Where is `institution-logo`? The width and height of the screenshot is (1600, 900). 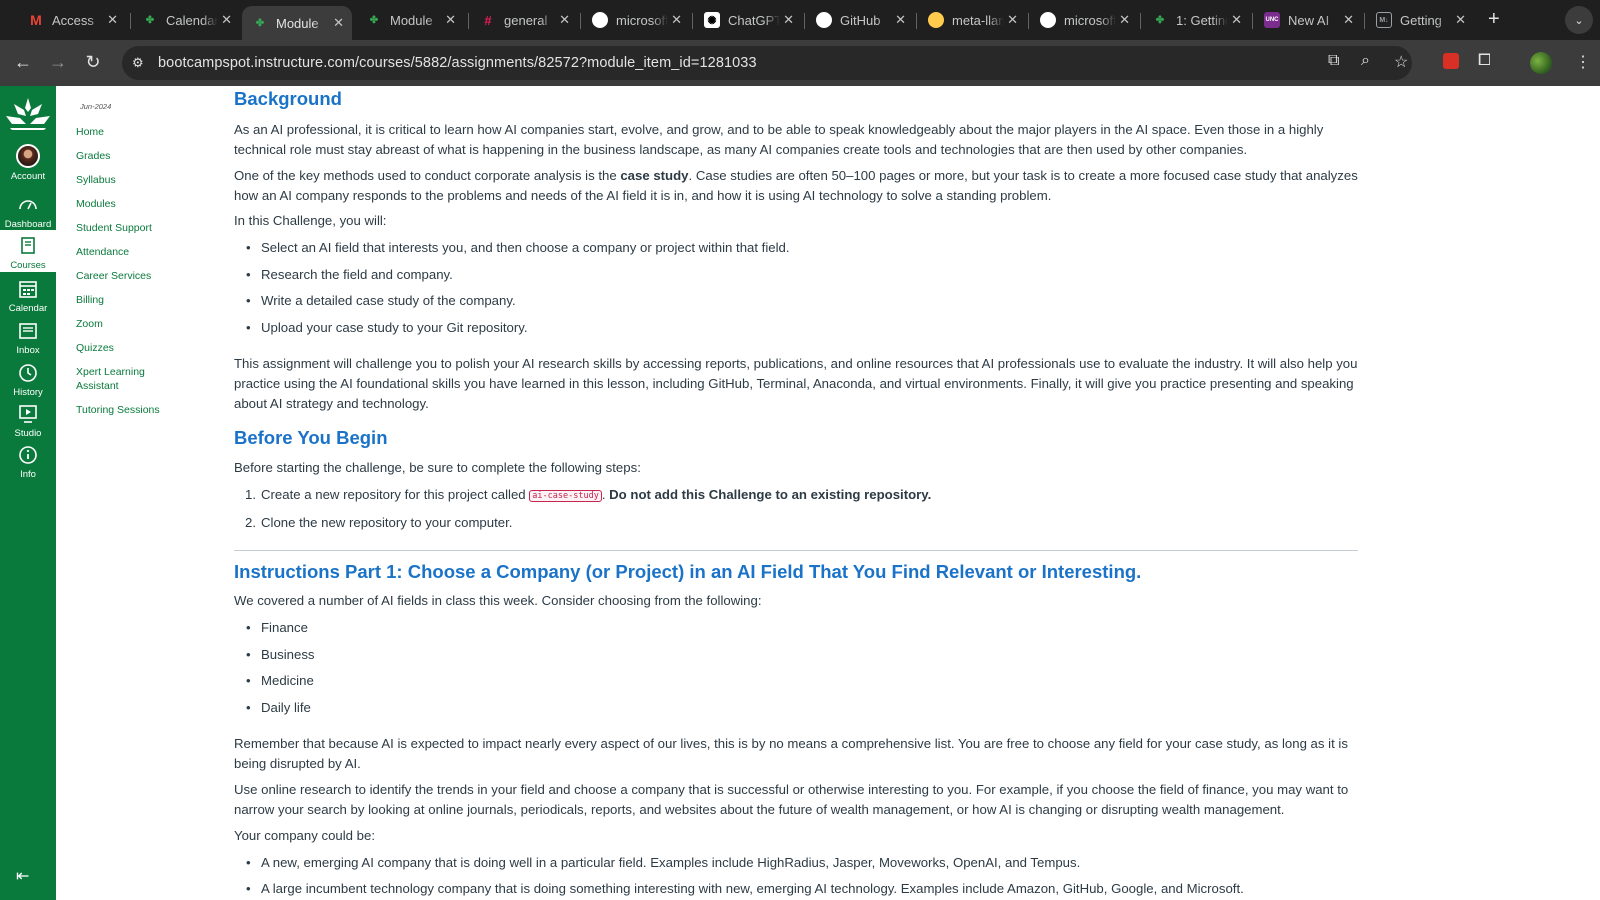
institution-logo is located at coordinates (28, 114).